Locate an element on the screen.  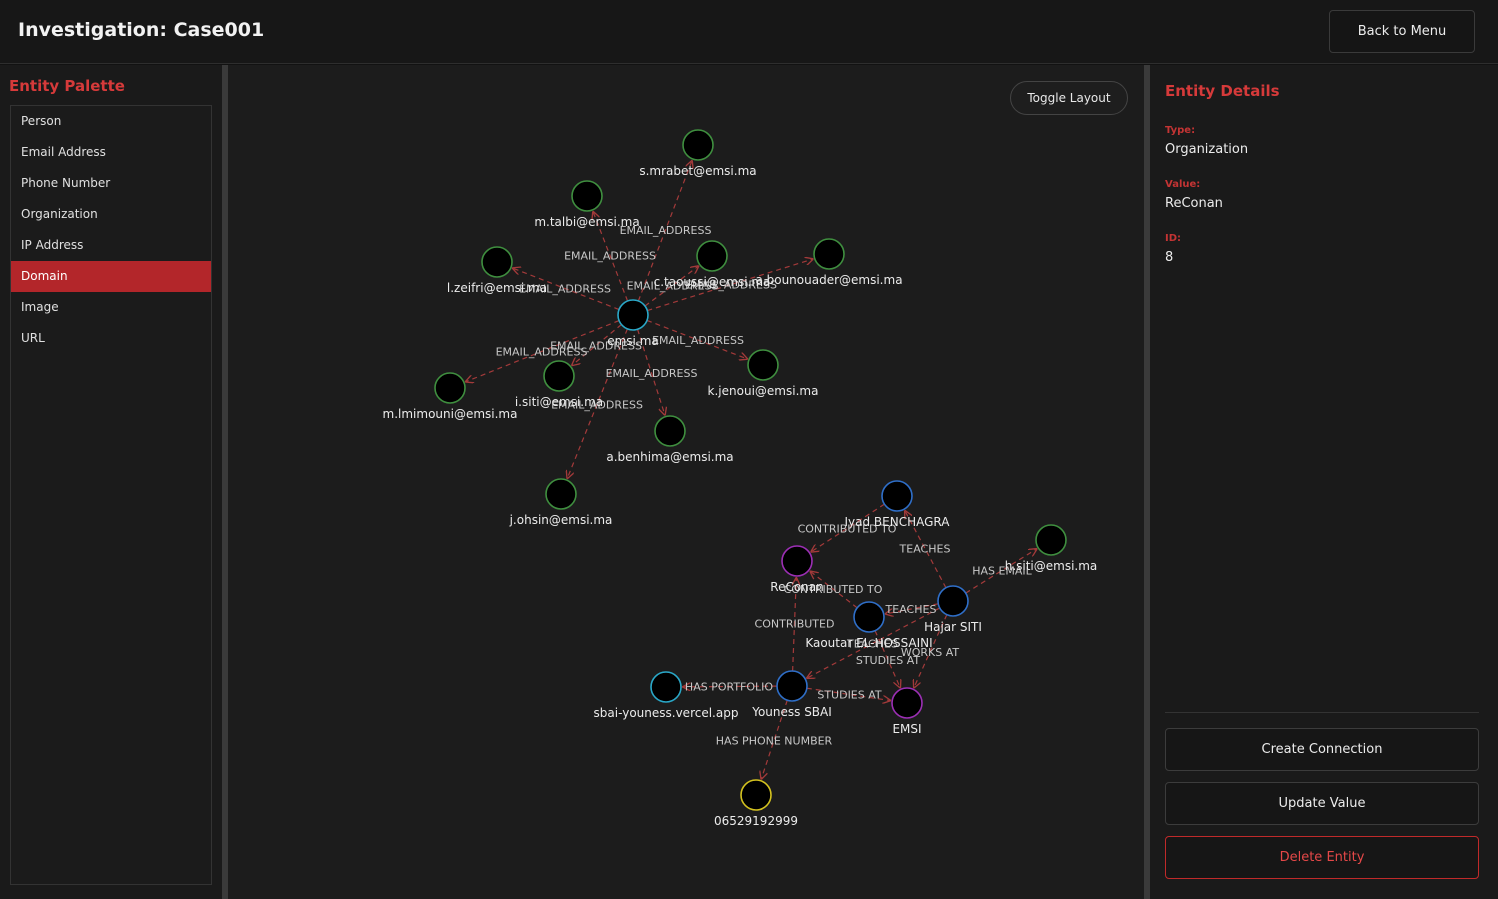
graph-node-email: h.siti@emsi.ma is located at coordinates (1051, 548).